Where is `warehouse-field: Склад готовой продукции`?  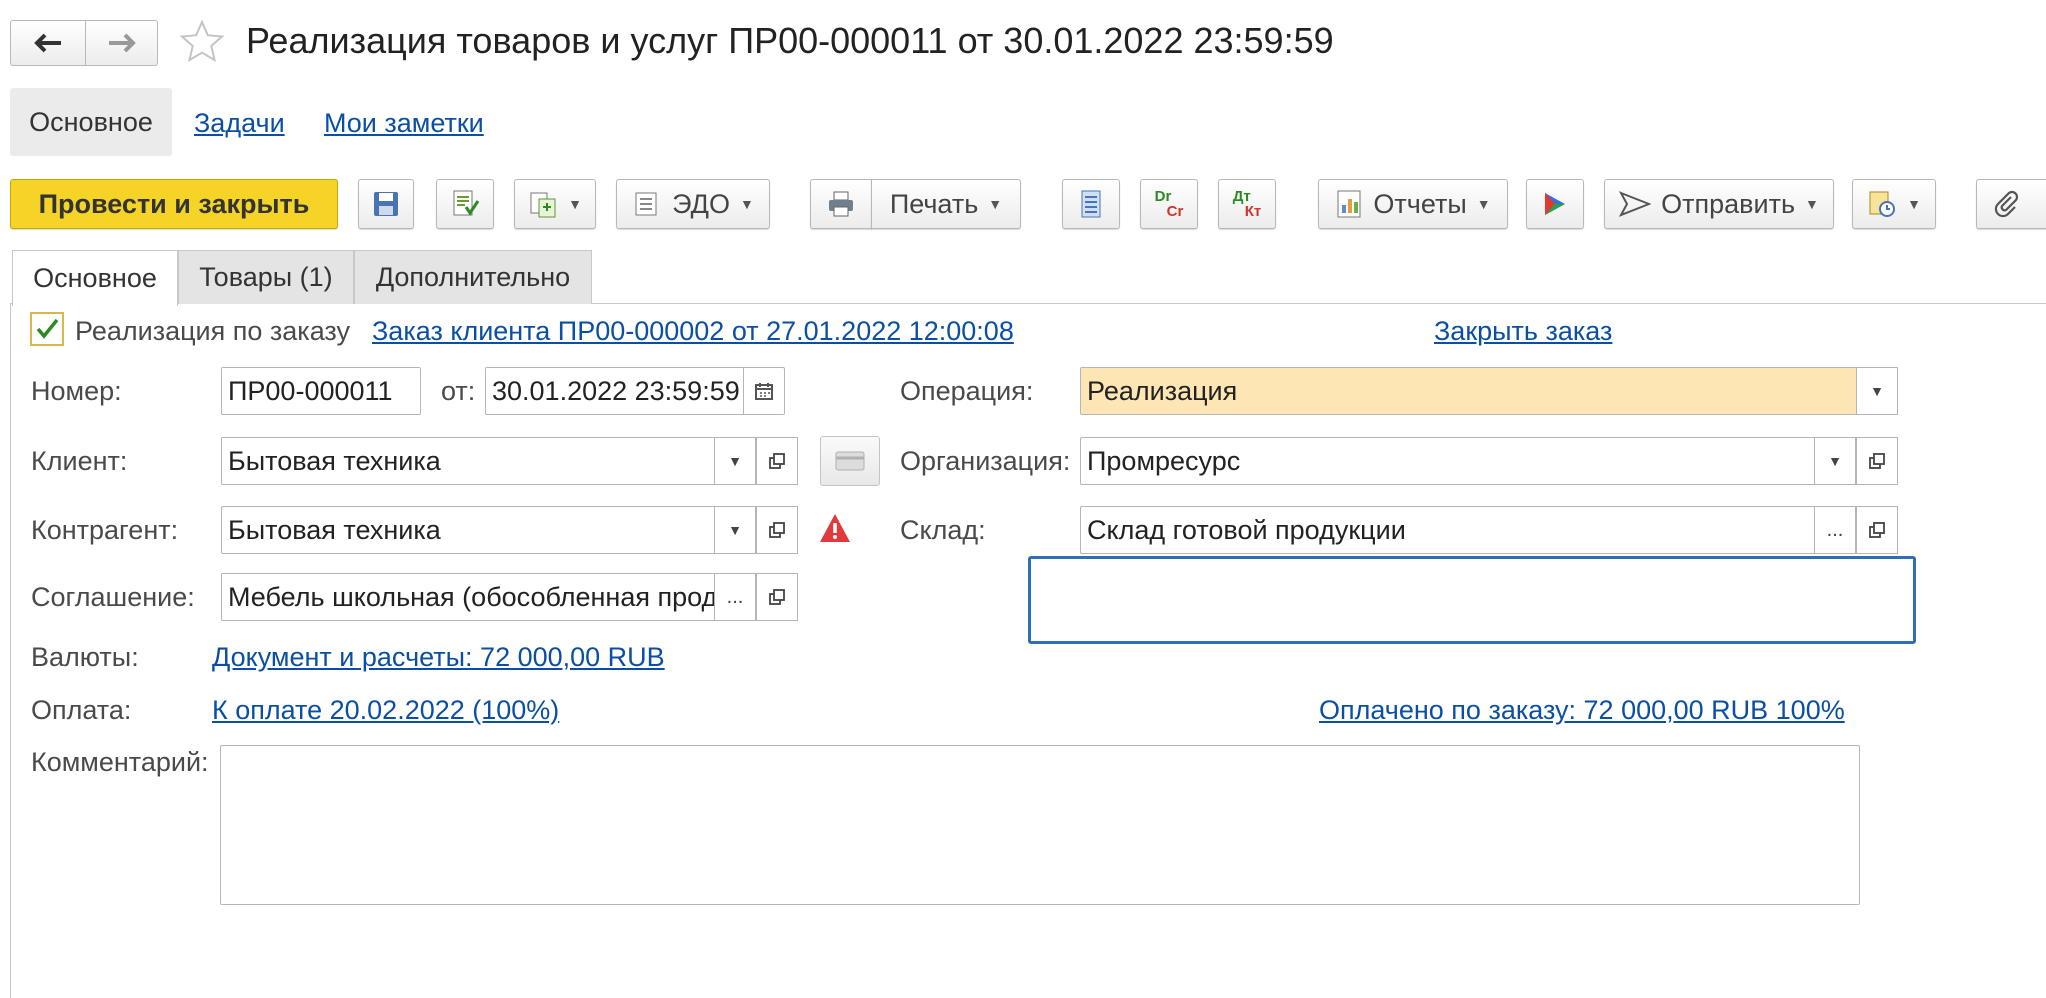
warehouse-field: Склад готовой продукции is located at coordinates (1448, 530).